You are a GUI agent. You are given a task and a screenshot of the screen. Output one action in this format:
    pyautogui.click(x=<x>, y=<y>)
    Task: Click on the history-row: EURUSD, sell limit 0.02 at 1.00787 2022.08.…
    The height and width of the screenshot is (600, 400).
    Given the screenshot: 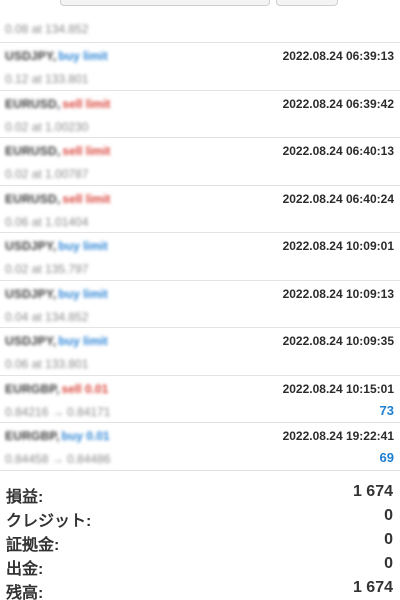 What is the action you would take?
    pyautogui.click(x=200, y=162)
    